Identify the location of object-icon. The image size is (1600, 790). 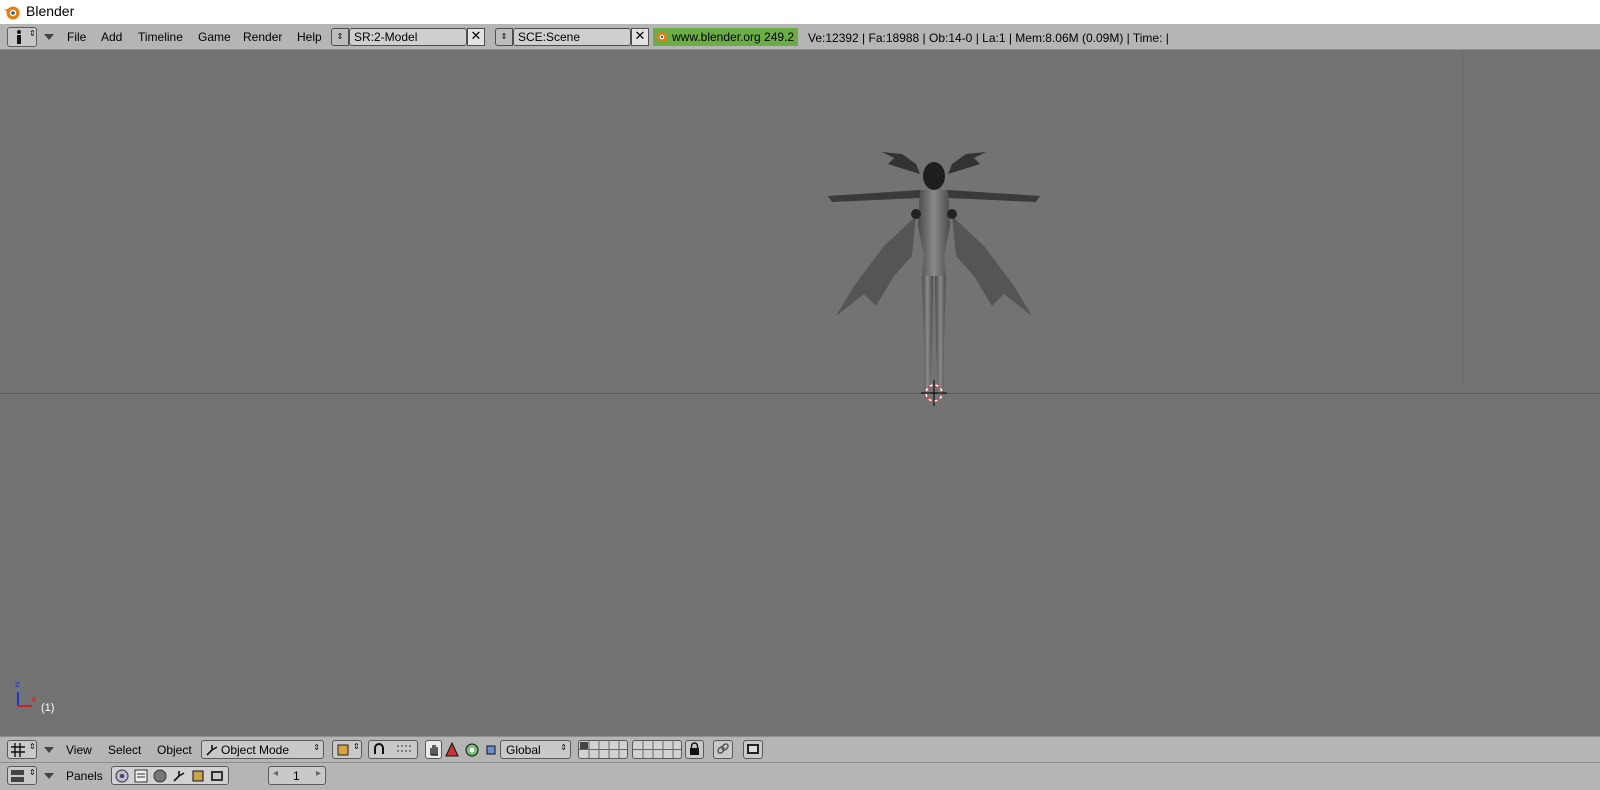
(179, 776).